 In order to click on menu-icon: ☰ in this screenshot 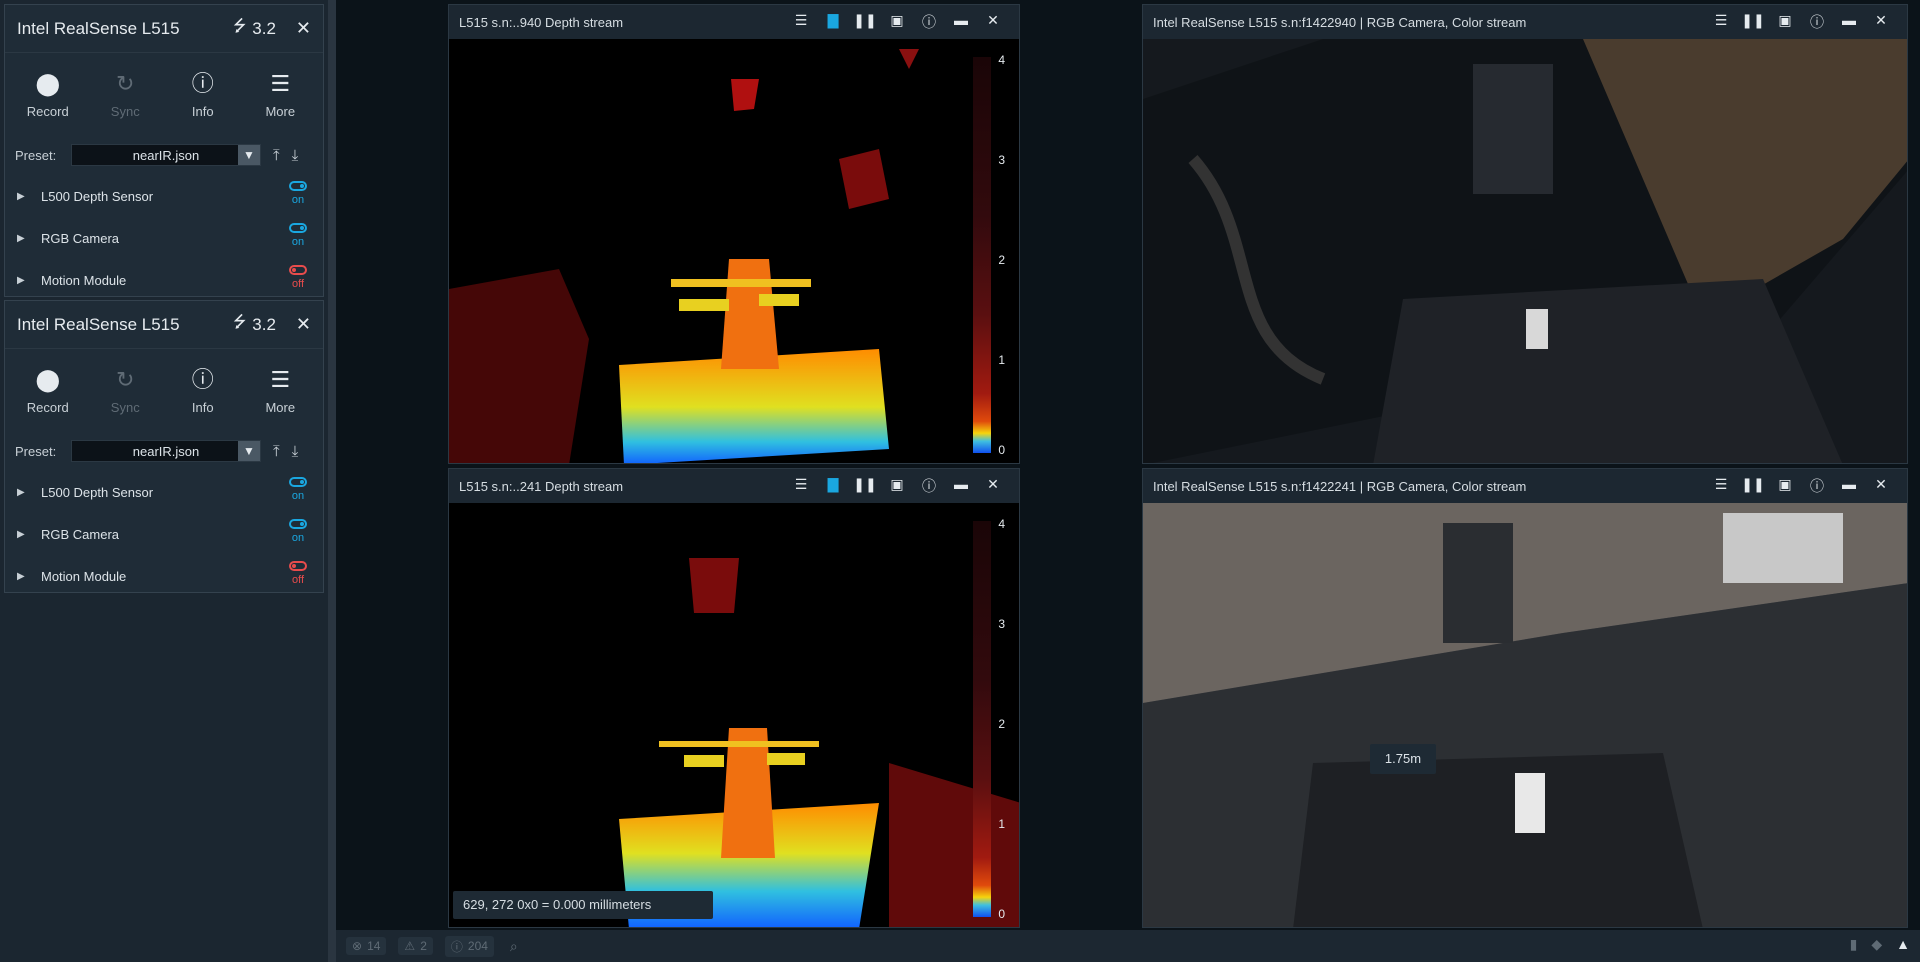, I will do `click(280, 83)`.